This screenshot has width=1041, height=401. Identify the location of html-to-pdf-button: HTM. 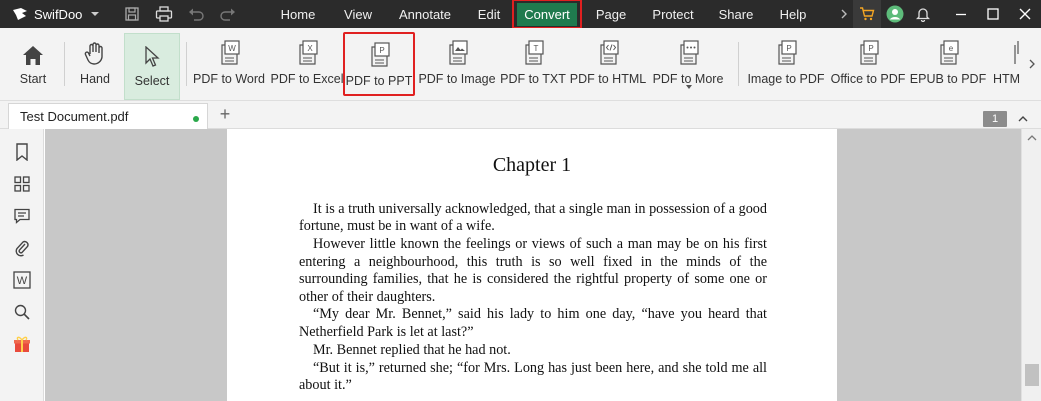
(1005, 64).